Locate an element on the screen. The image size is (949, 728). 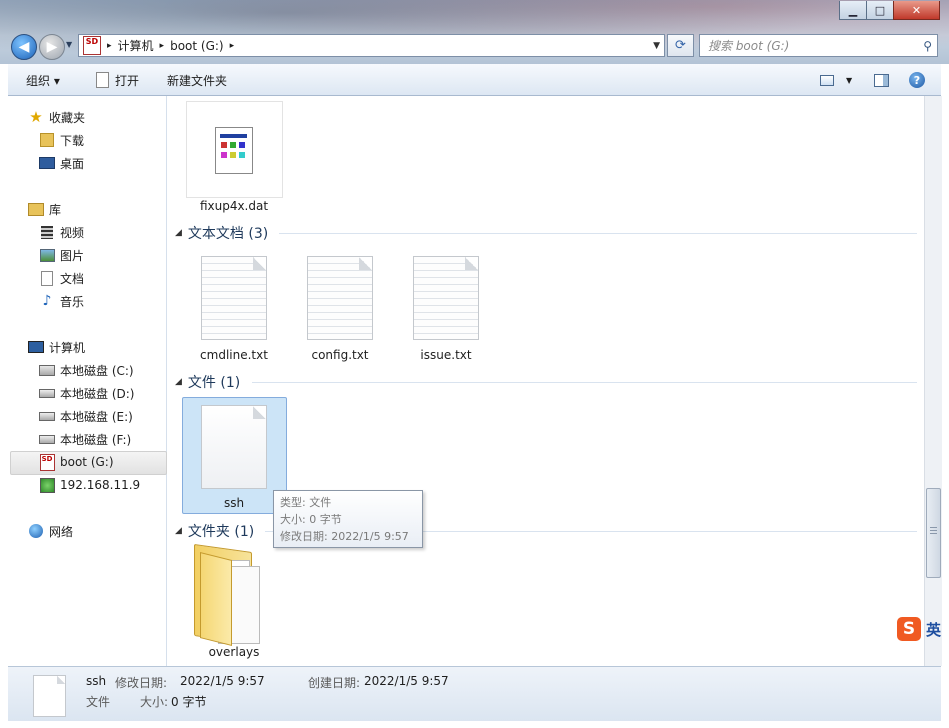
desktop-icon is located at coordinates (47, 163).